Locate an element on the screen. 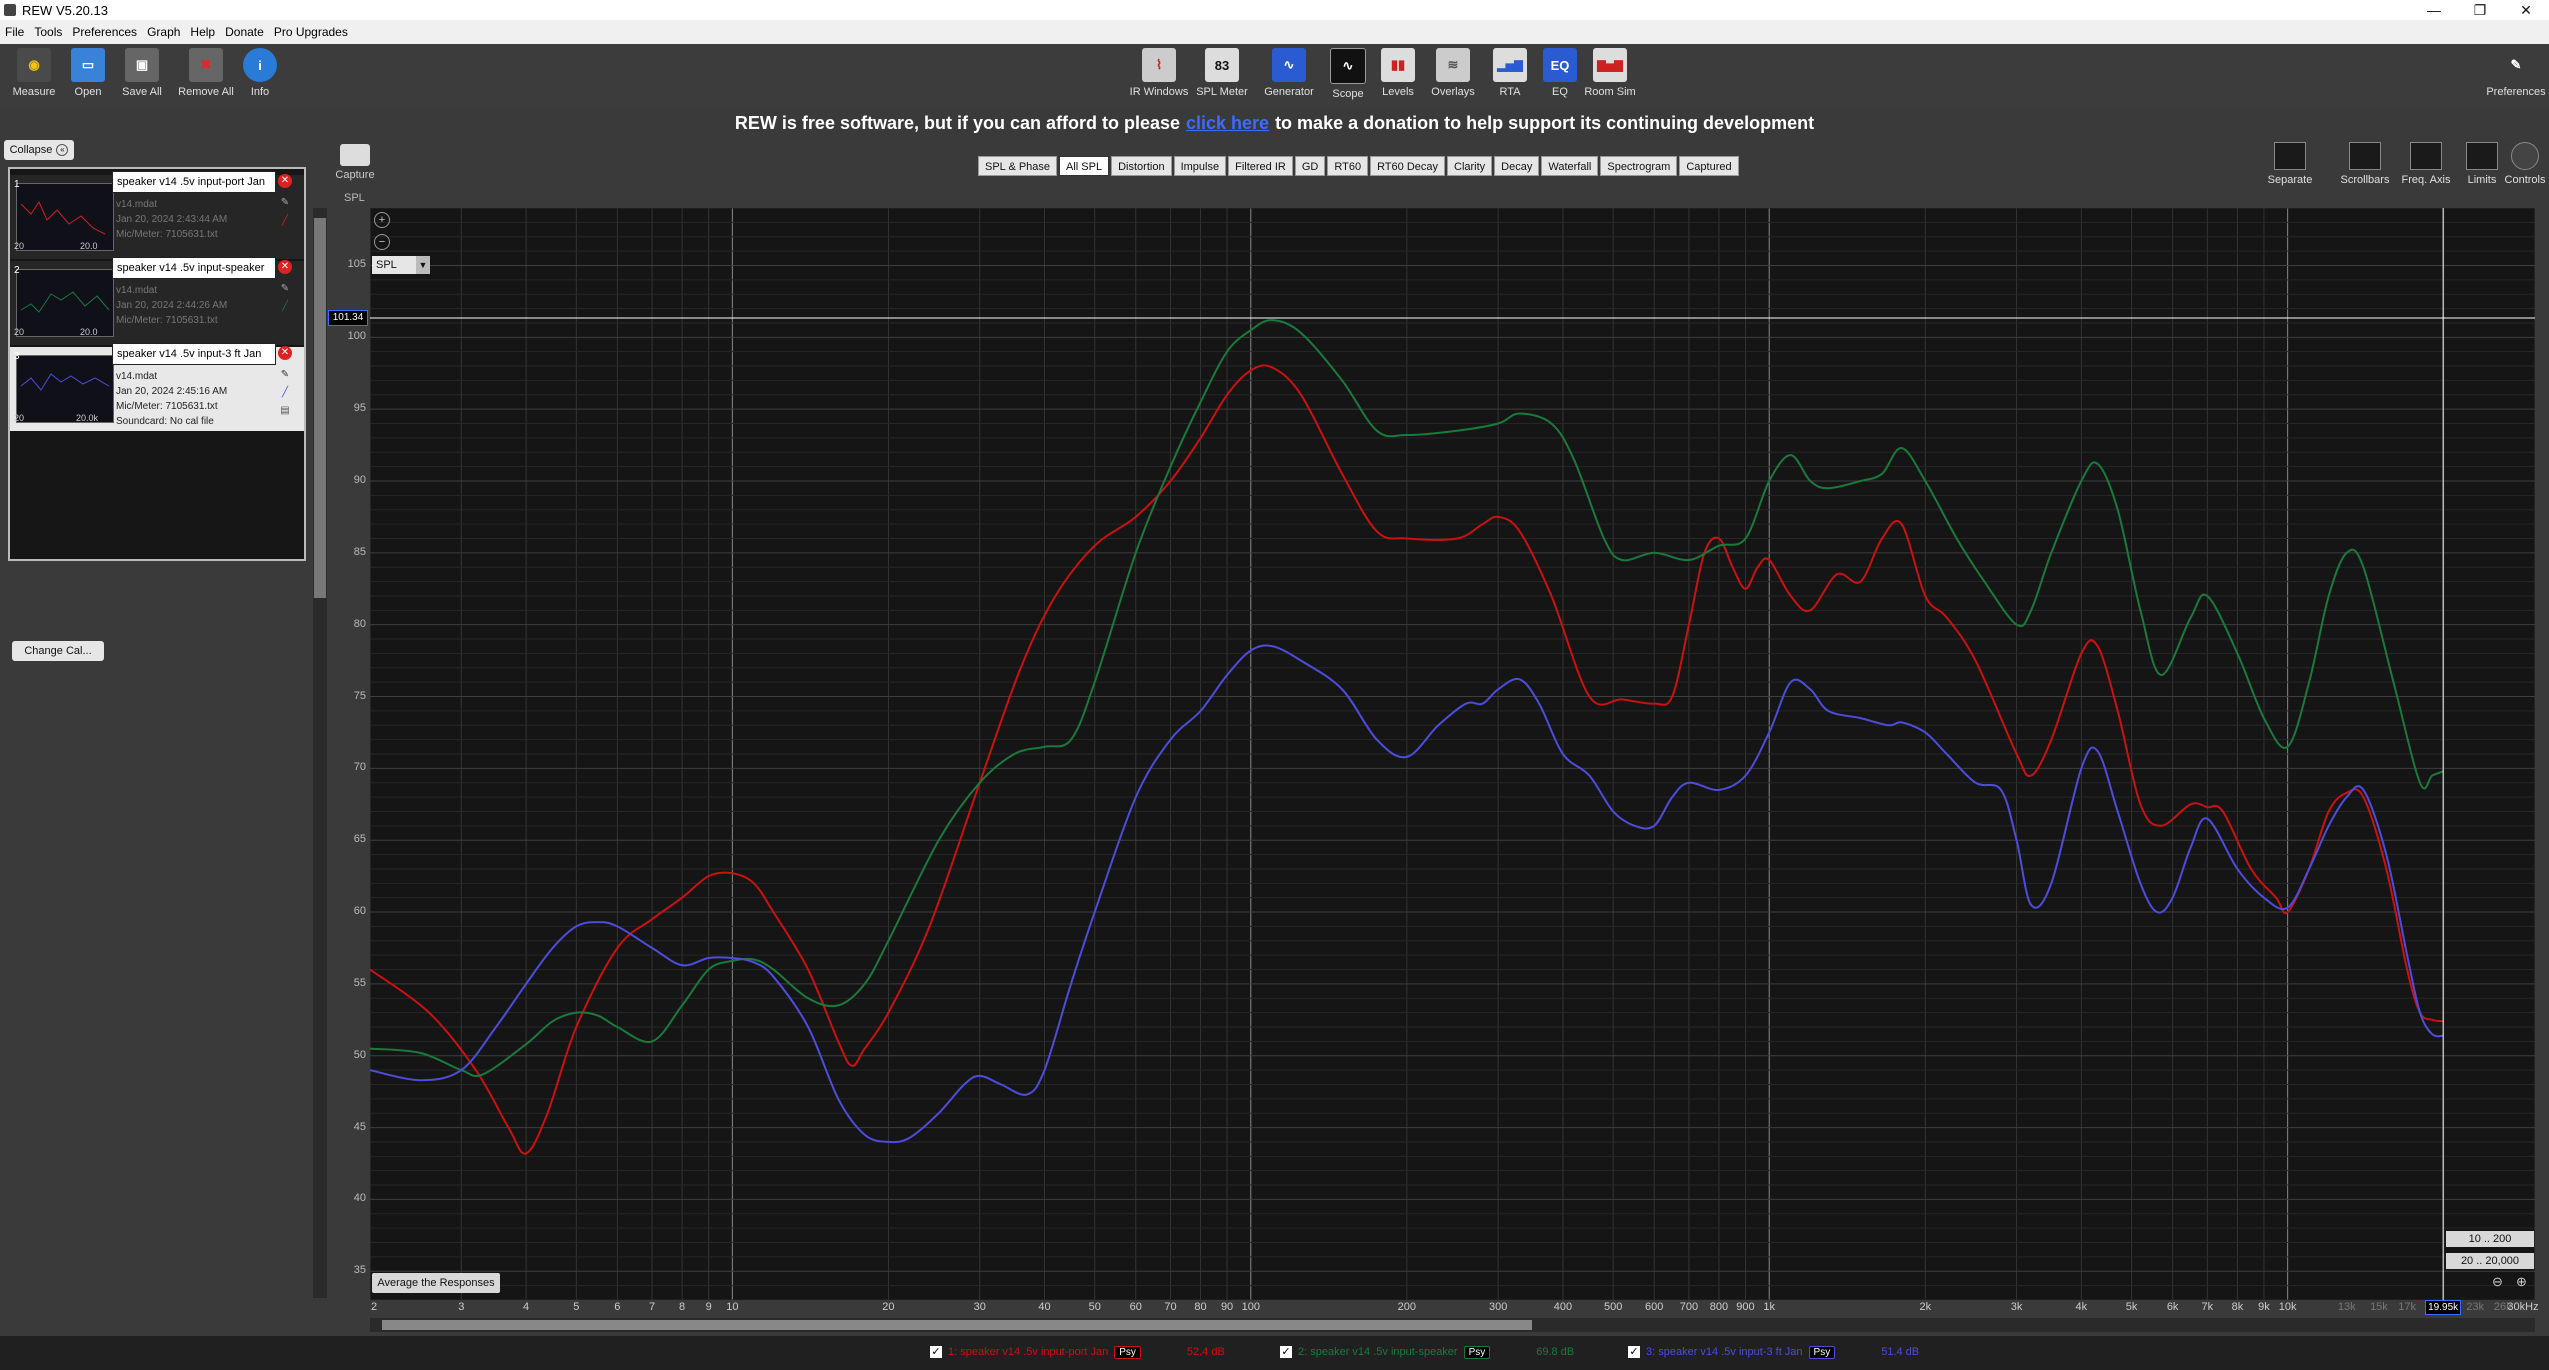  menu-help: Help is located at coordinates (202, 32).